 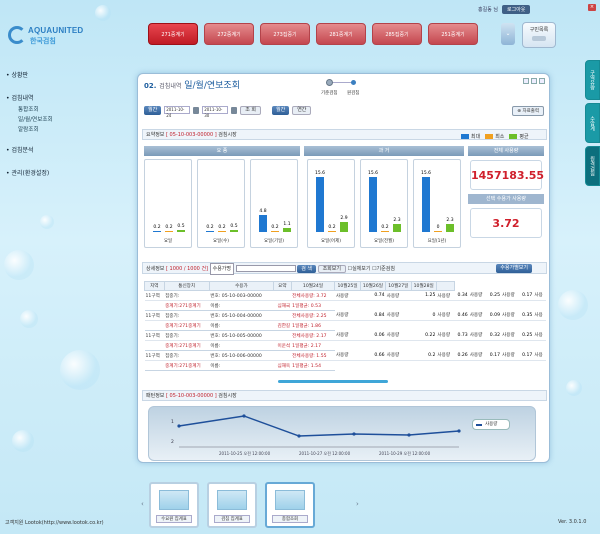 I want to click on chevron-down-icon: ⌄, so click(x=508, y=34).